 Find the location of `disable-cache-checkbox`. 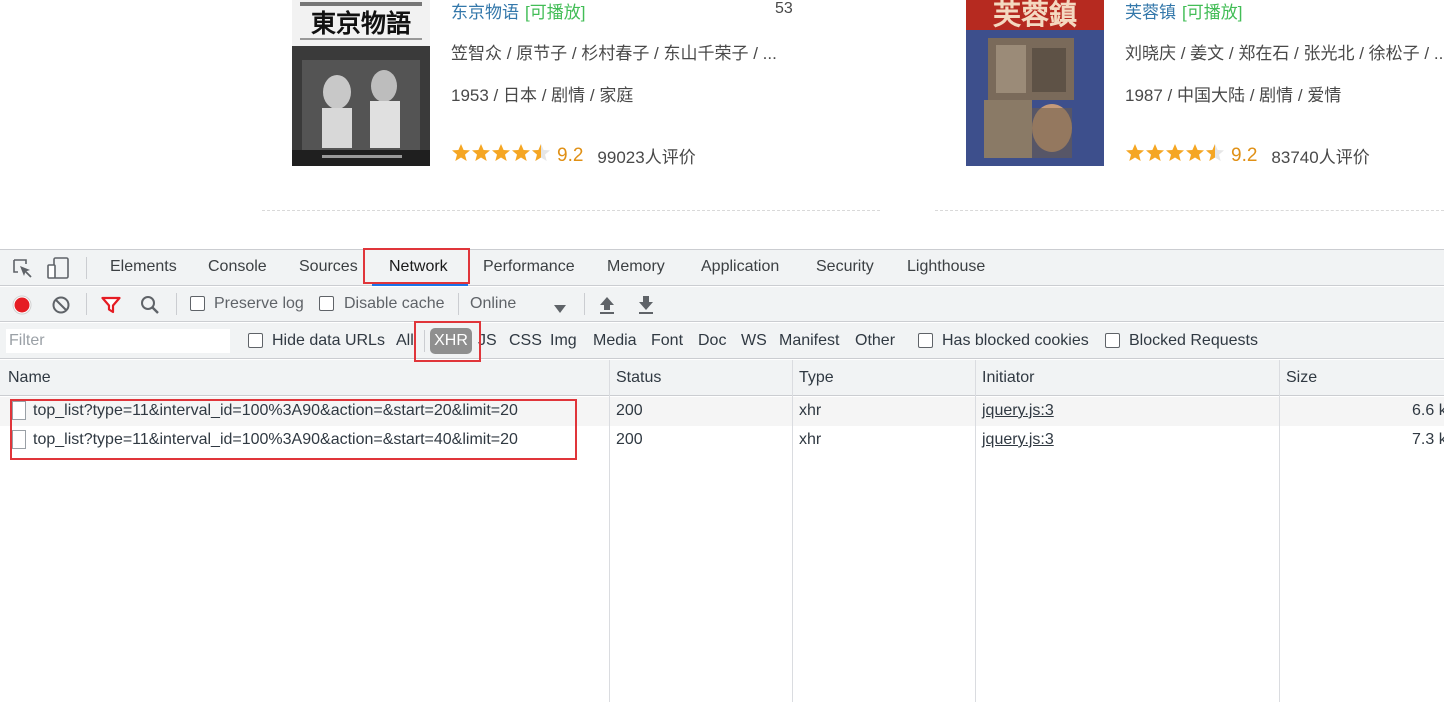

disable-cache-checkbox is located at coordinates (326, 303).